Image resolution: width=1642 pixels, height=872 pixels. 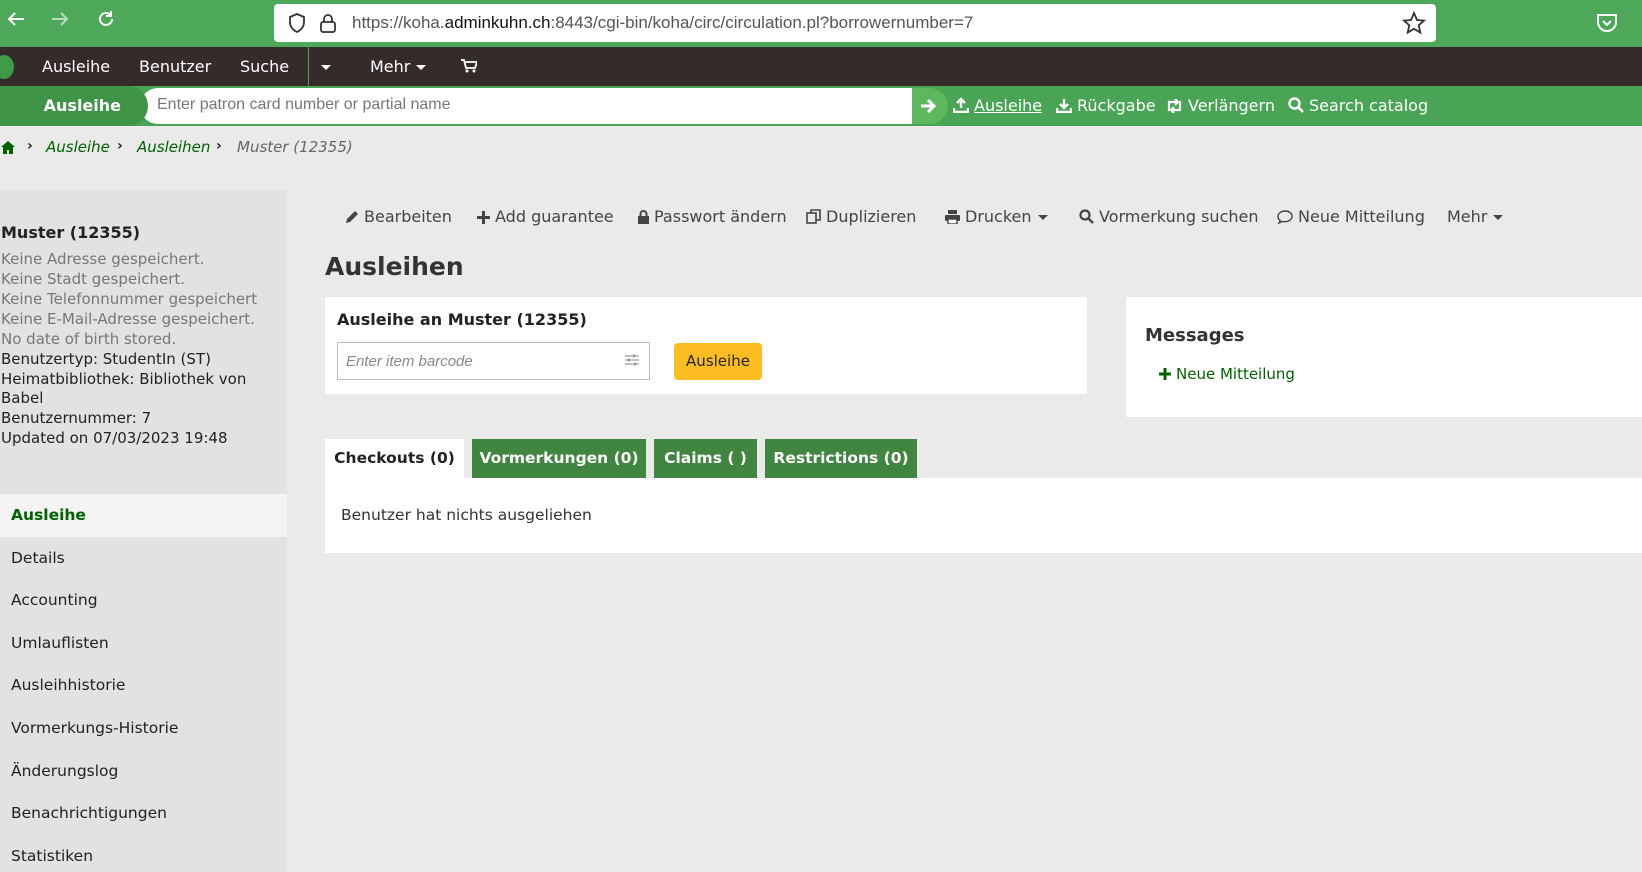 What do you see at coordinates (71, 232) in the screenshot?
I see `patron-name: Muster (12355)` at bounding box center [71, 232].